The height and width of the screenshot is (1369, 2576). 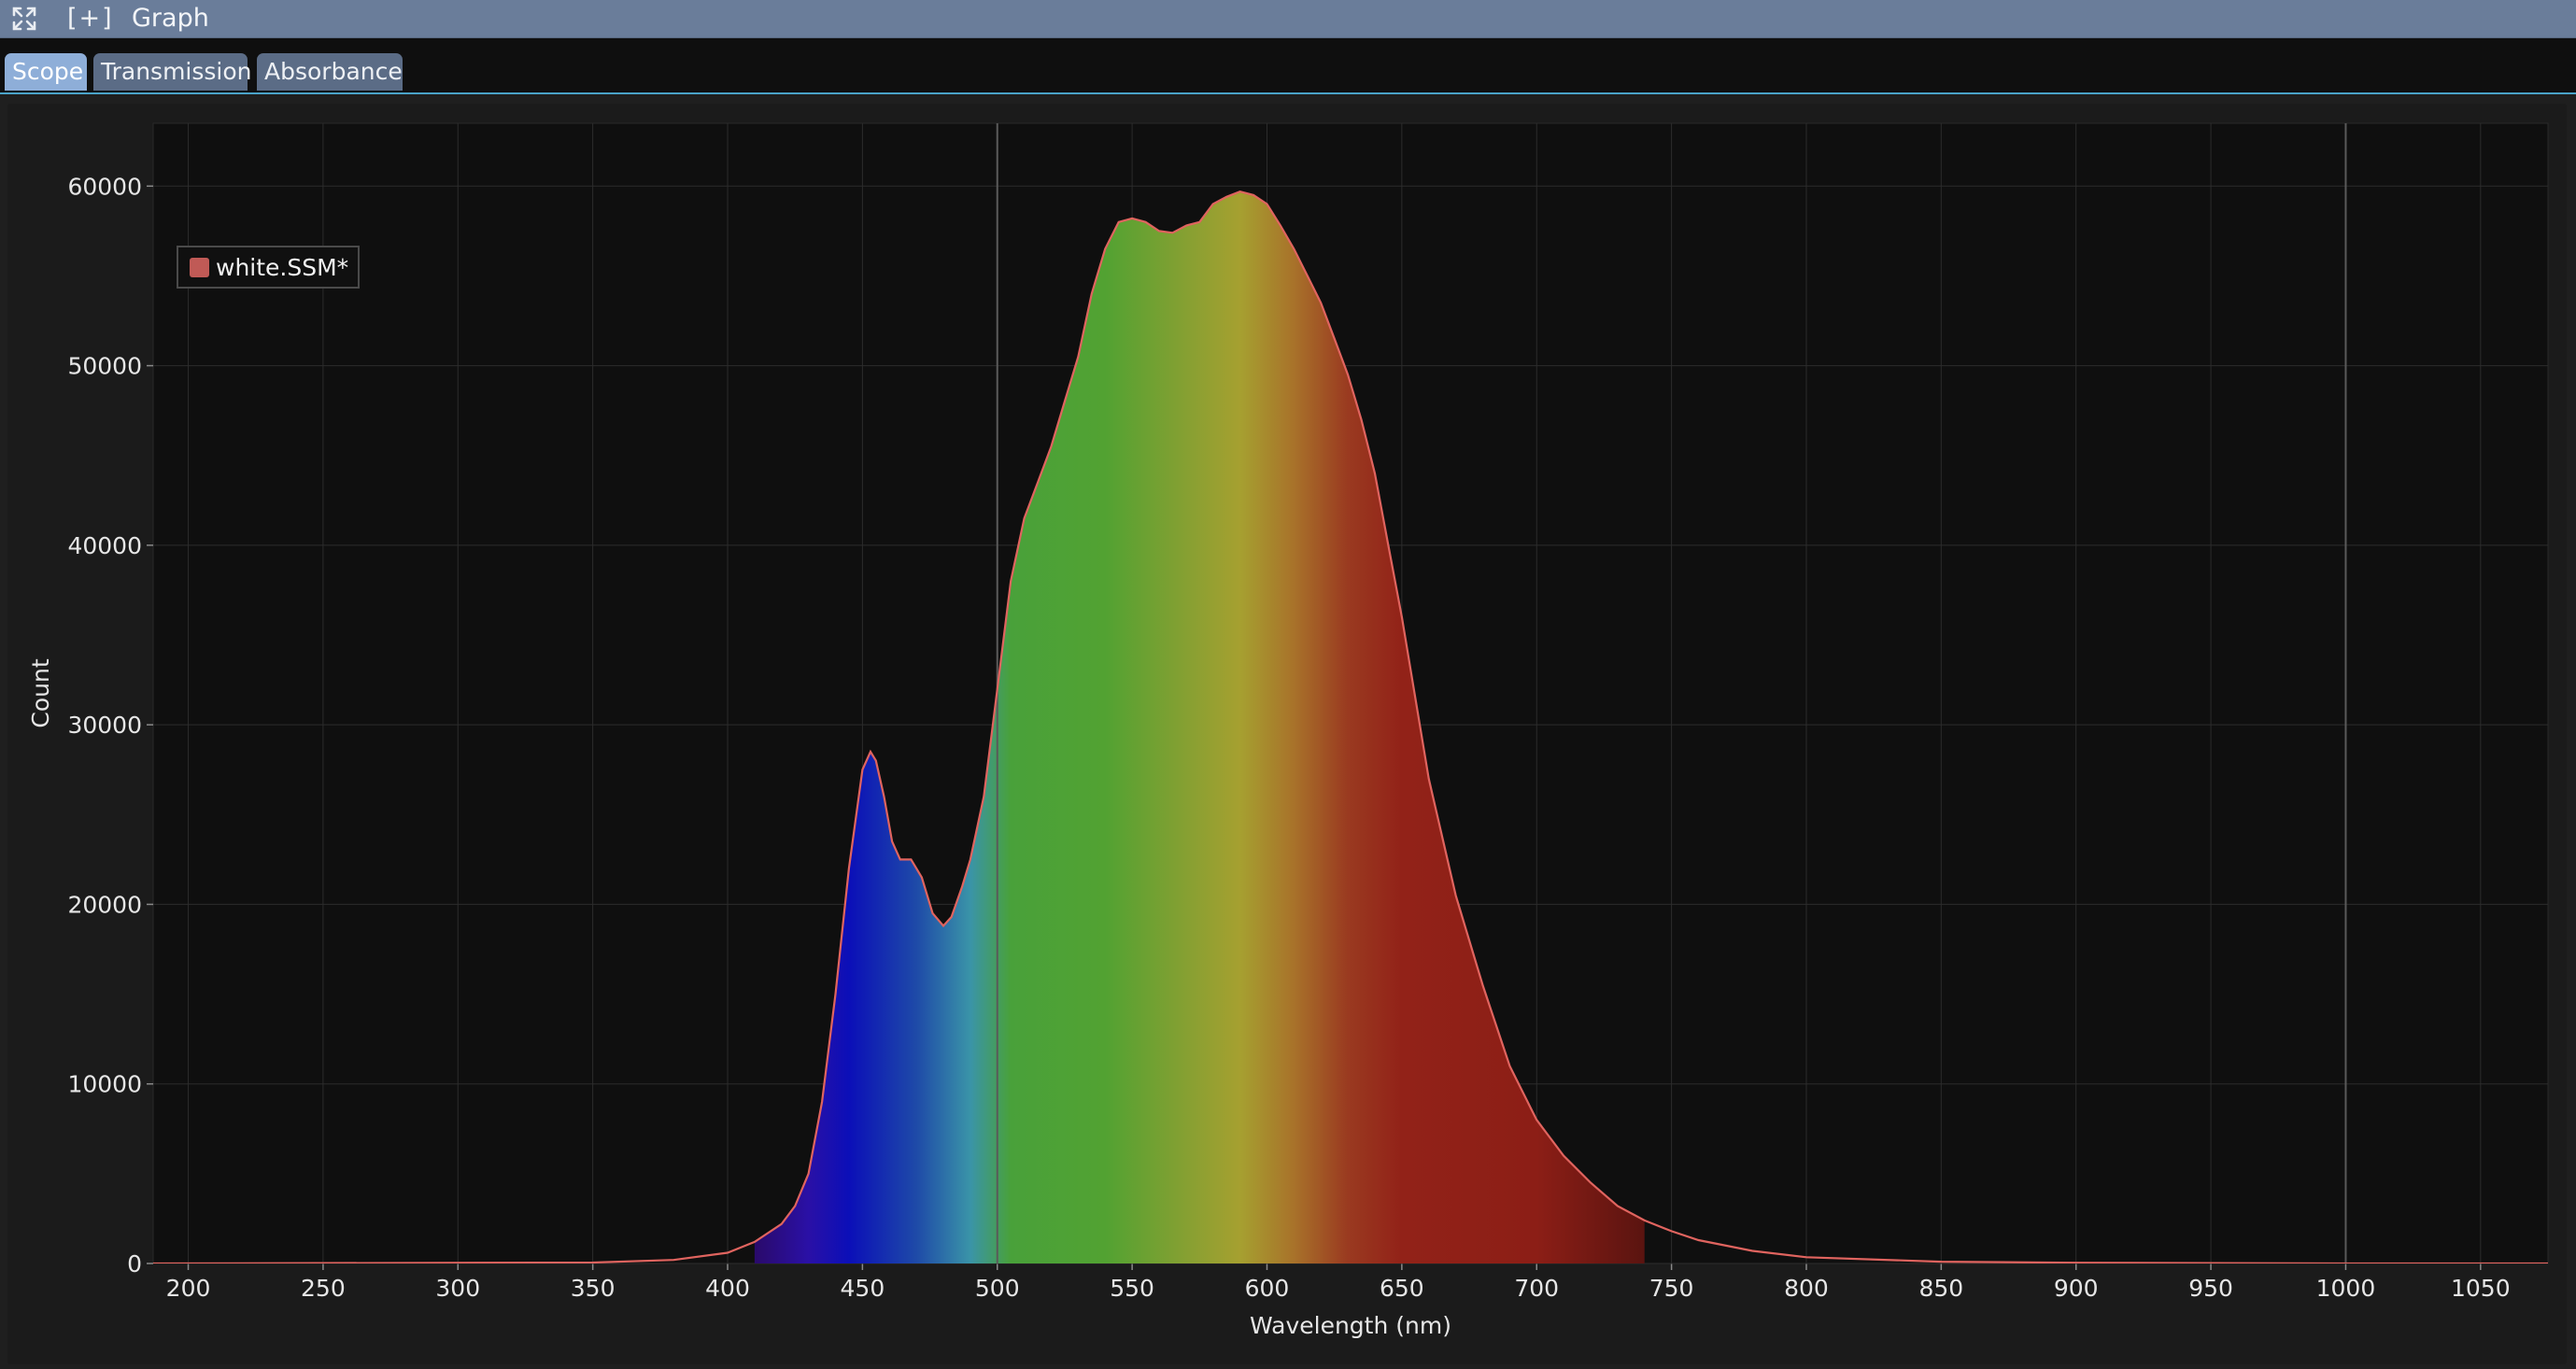 I want to click on x-tick-label: 950, so click(x=2210, y=1288).